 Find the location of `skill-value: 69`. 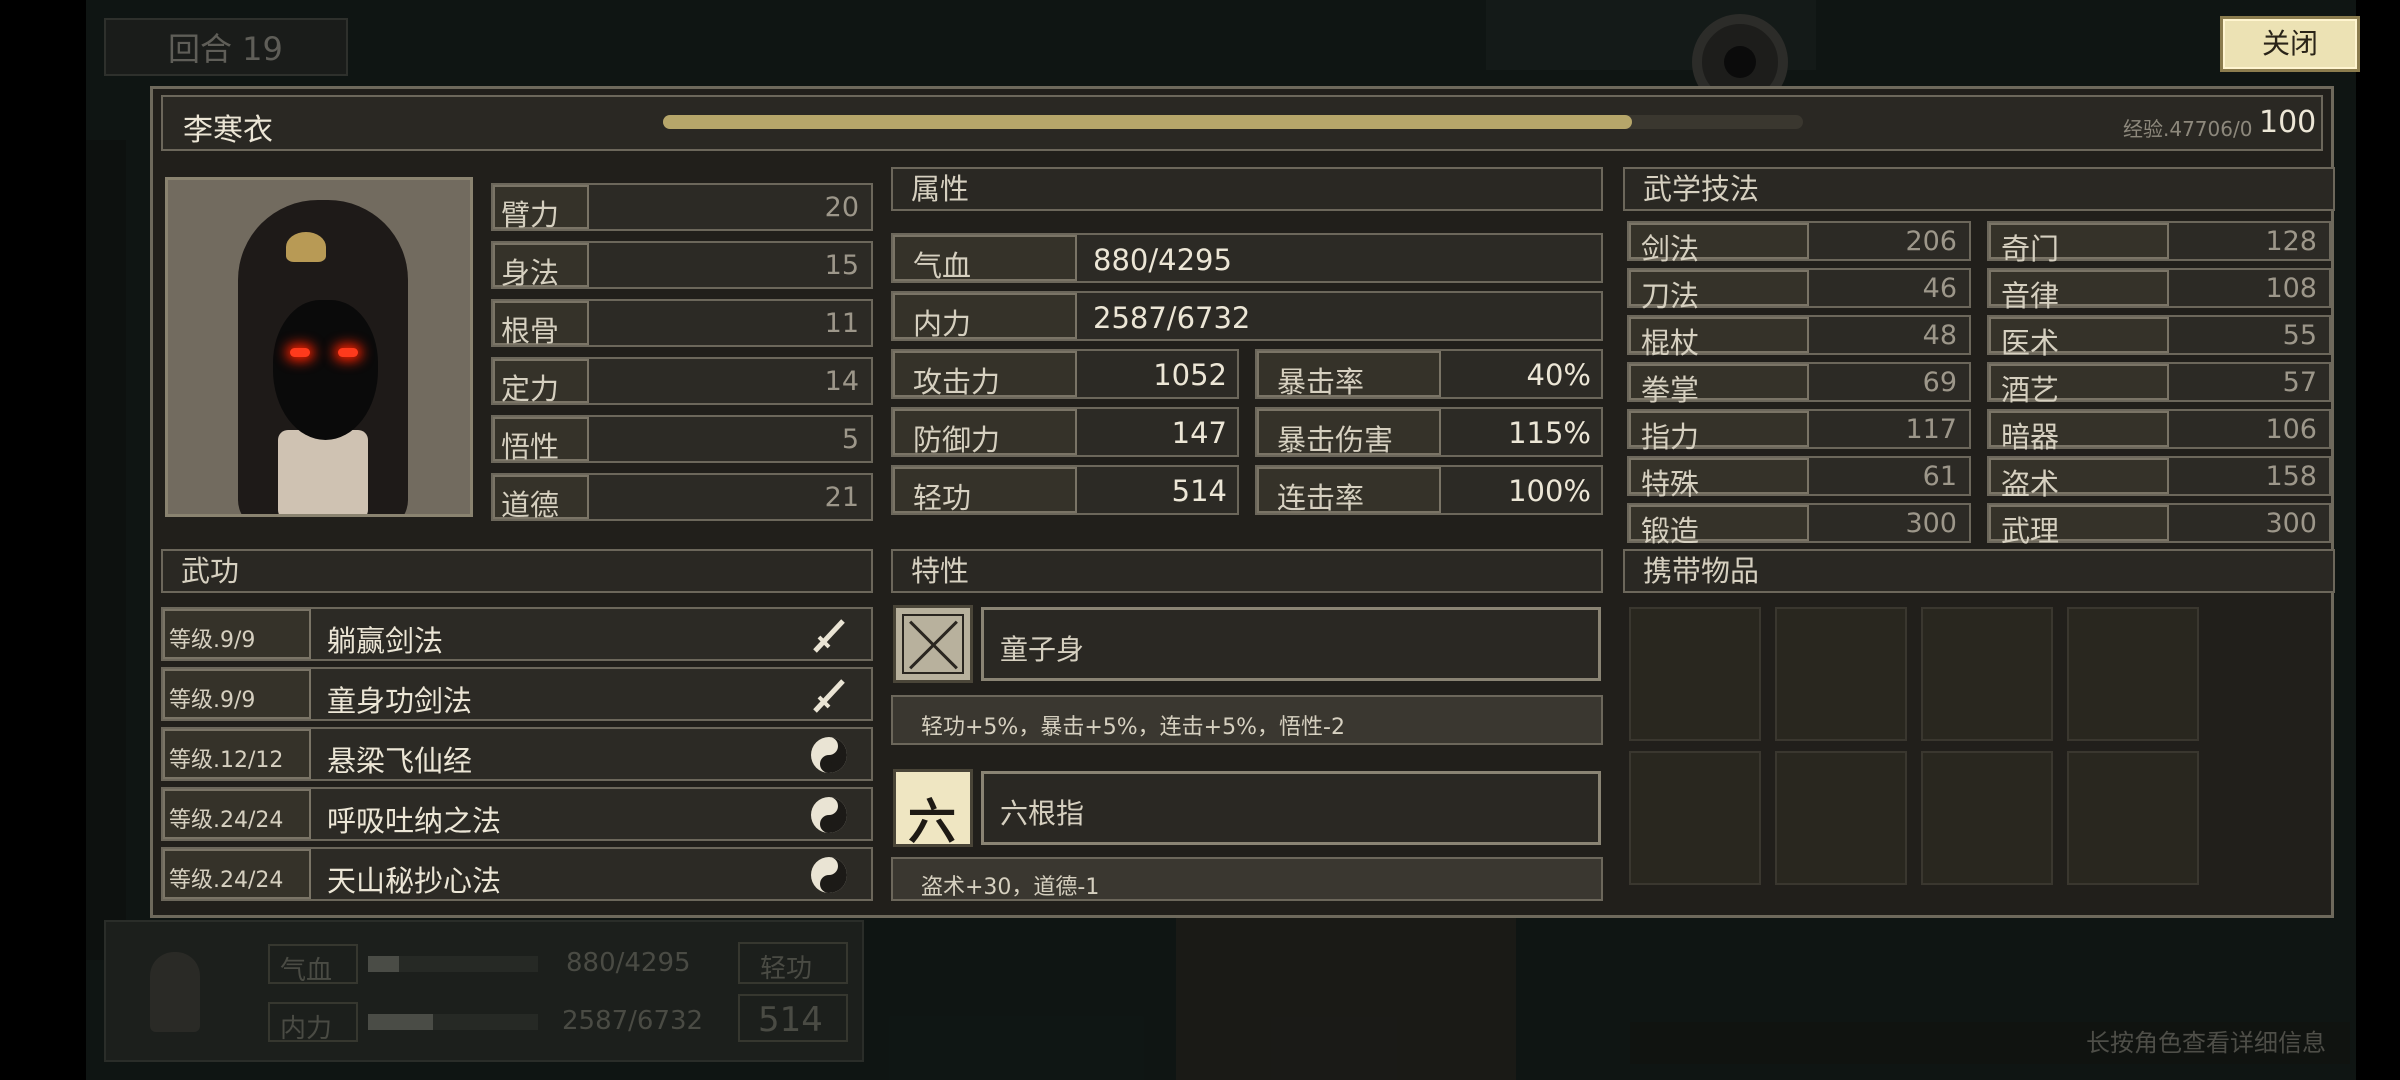

skill-value: 69 is located at coordinates (1939, 382).